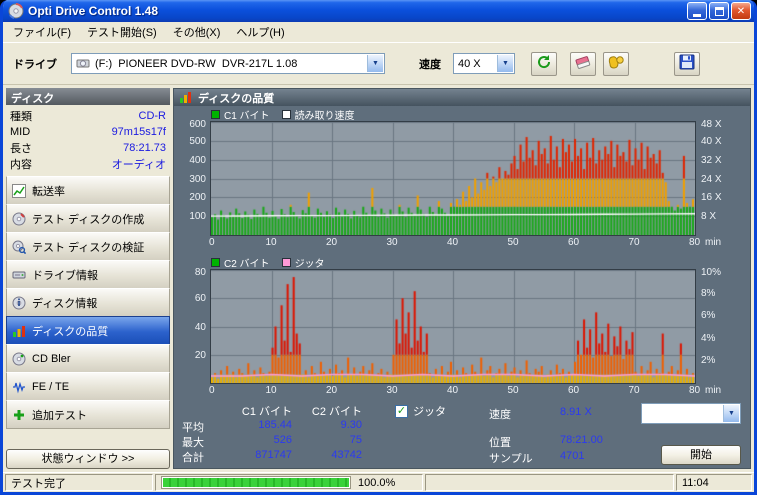 The height and width of the screenshot is (495, 757). I want to click on gloves-icon, so click(616, 63).